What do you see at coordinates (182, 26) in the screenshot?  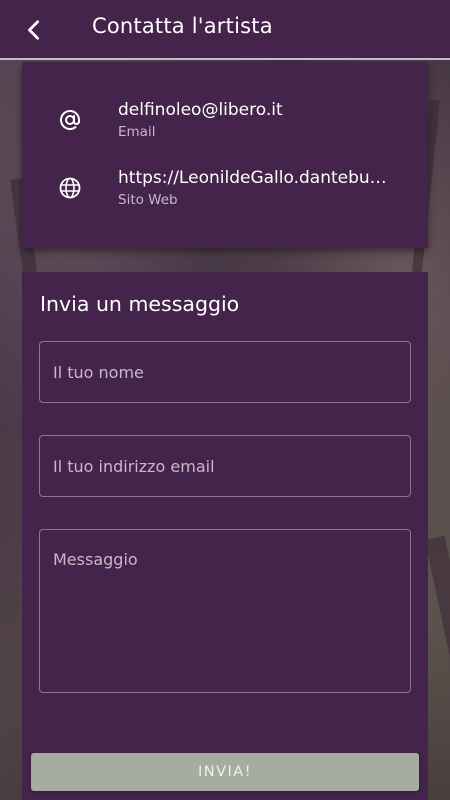 I see `page-title: Contatta l'artista` at bounding box center [182, 26].